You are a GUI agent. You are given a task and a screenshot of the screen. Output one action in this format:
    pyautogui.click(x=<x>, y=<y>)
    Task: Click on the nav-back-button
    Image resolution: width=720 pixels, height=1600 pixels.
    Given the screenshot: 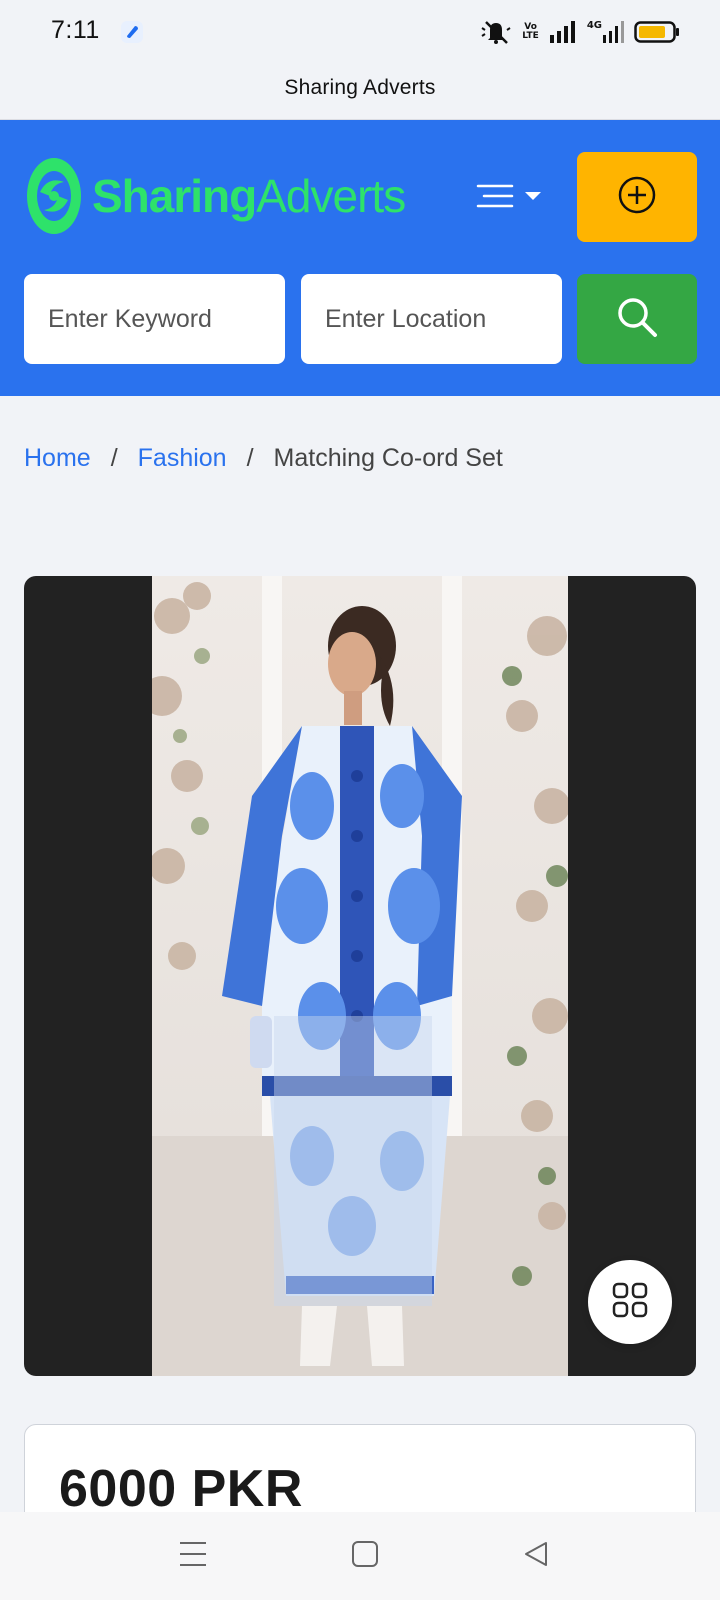 What is the action you would take?
    pyautogui.click(x=536, y=1556)
    